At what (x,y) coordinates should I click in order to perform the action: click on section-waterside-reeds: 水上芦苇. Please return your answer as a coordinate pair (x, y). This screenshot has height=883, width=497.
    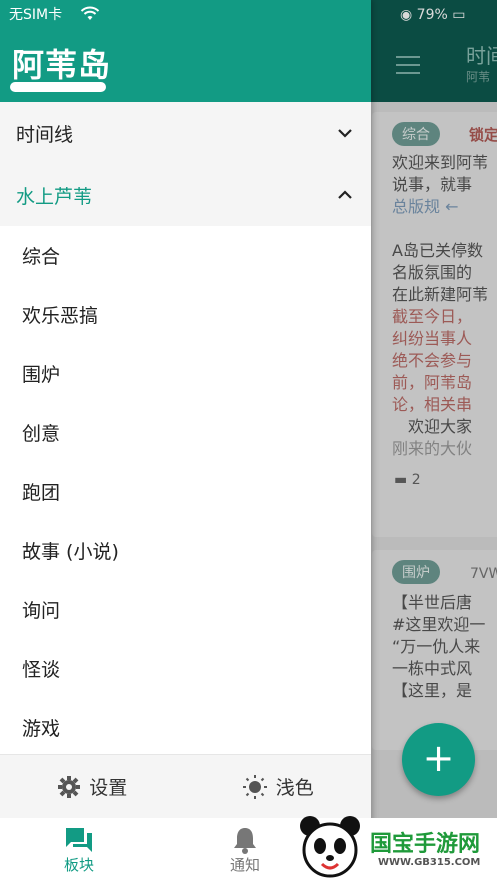
    Looking at the image, I should click on (185, 195).